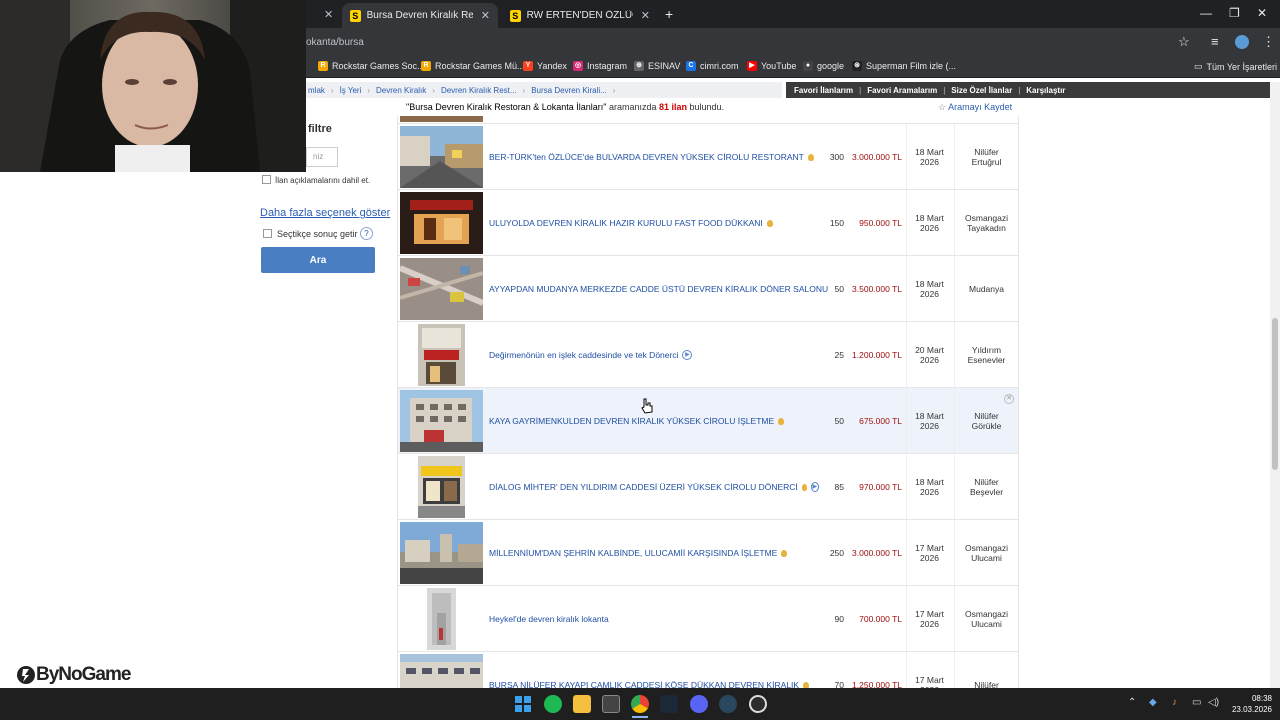  I want to click on bookmark-instagram: ◎ Instagram, so click(600, 66).